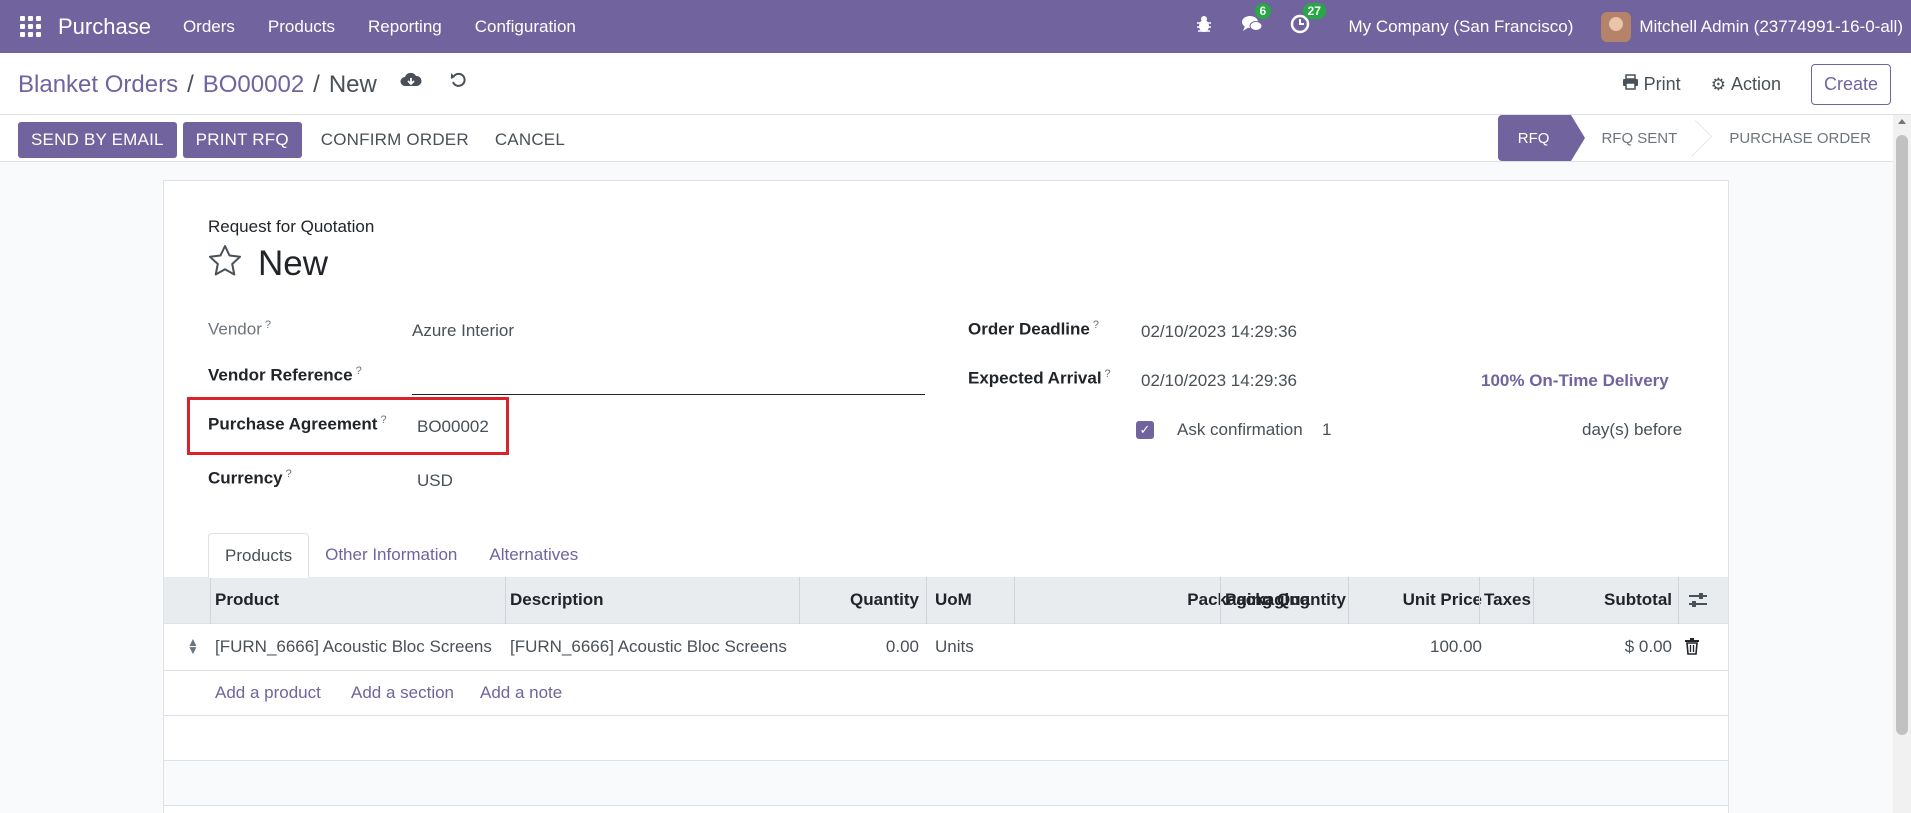 The image size is (1911, 813). Describe the element at coordinates (1307, 21) in the screenshot. I see `activities-clock-icon: 27` at that location.